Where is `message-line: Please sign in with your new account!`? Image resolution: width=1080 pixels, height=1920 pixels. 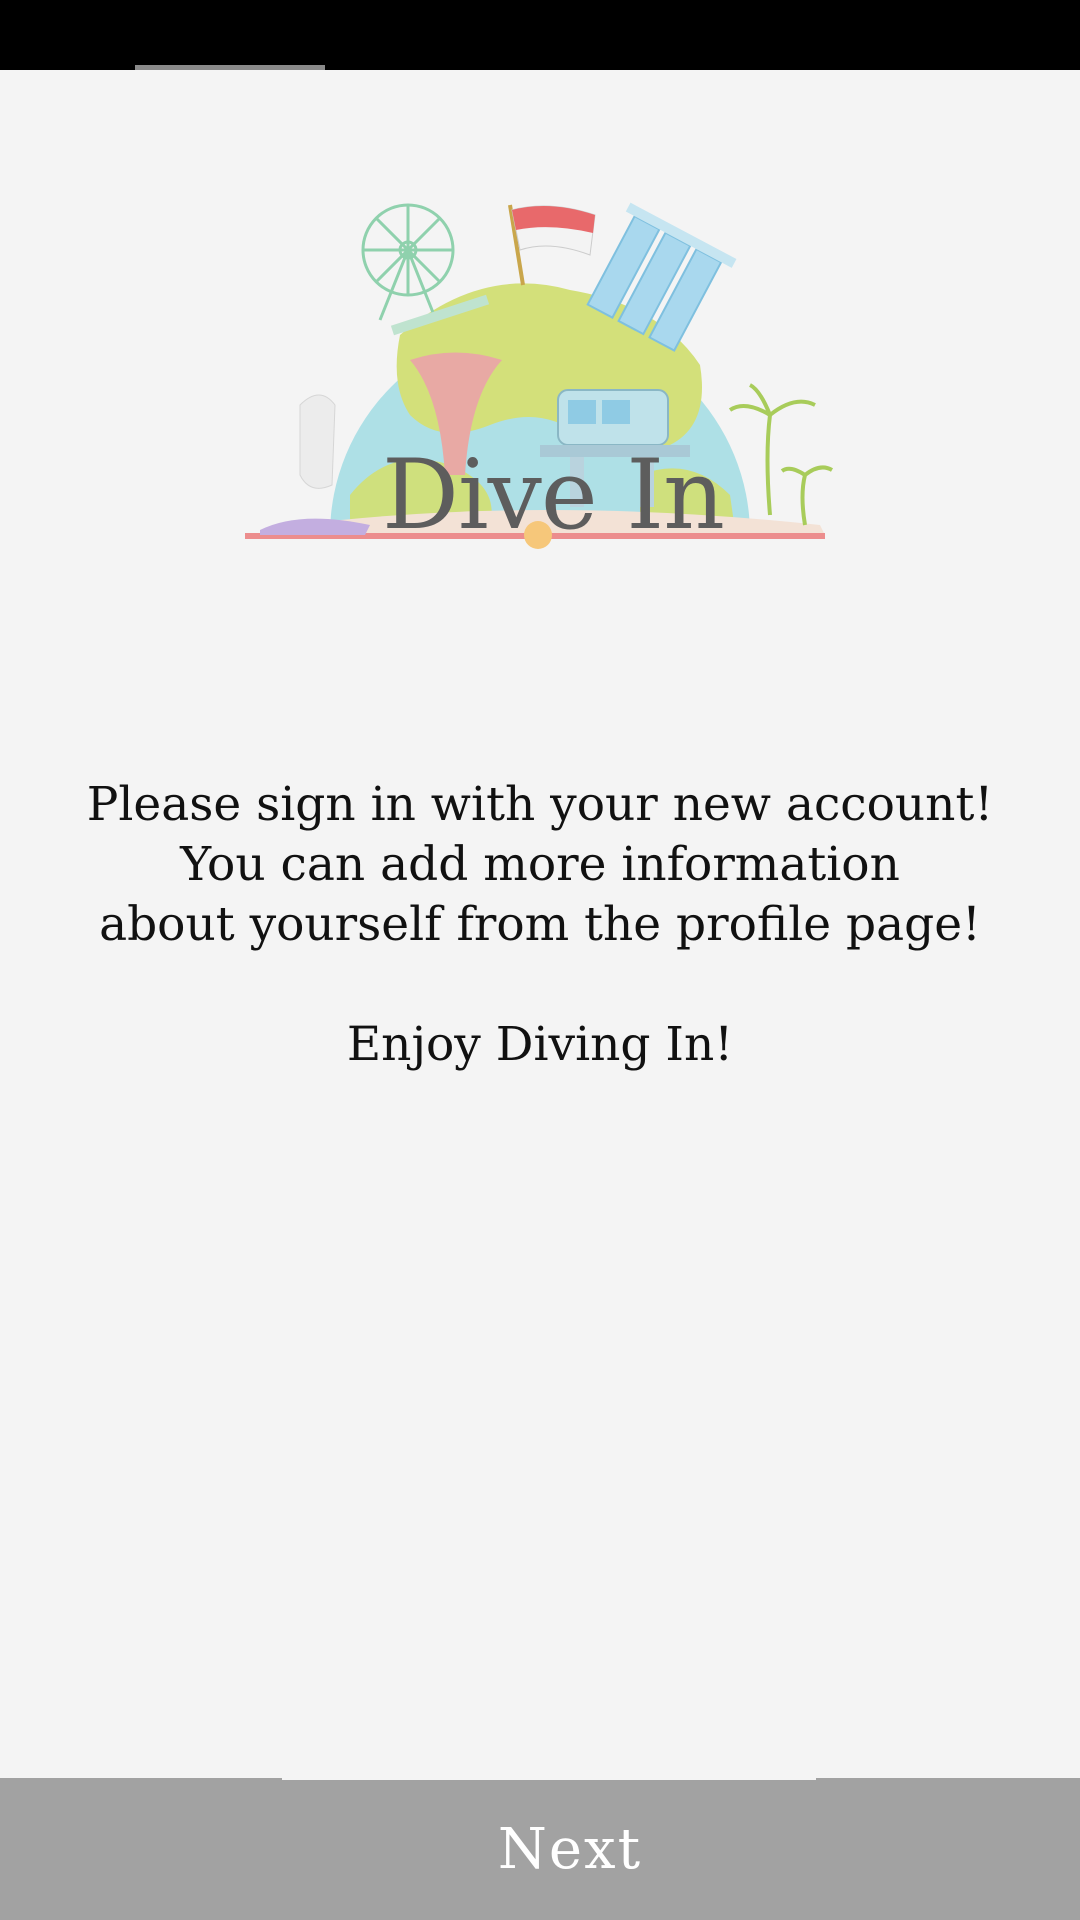
message-line: Please sign in with your new account! is located at coordinates (540, 804).